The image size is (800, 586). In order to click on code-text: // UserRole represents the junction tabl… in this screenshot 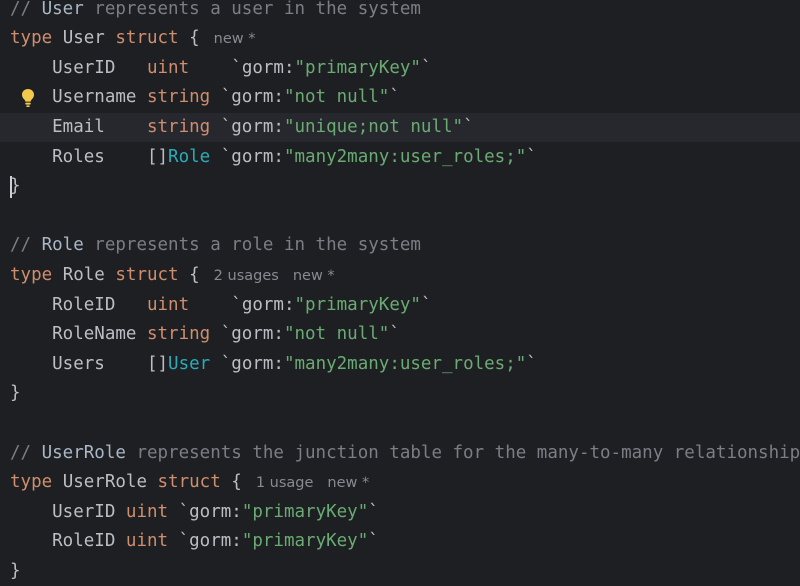, I will do `click(405, 454)`.